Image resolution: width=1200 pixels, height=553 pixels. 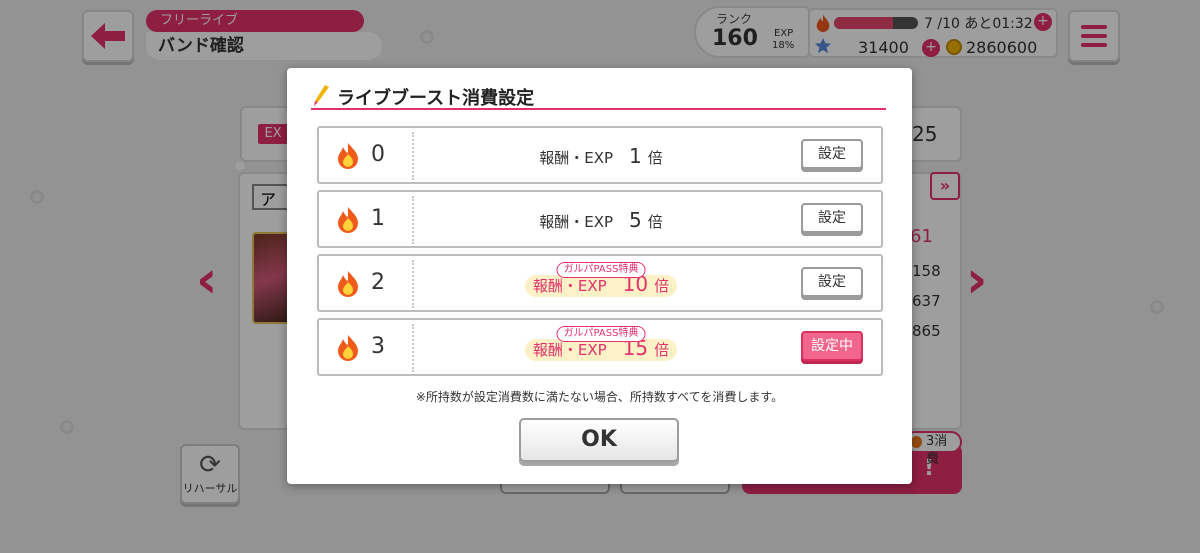 I want to click on boost-option-row: 2 ガルパPASS特典 報酬・EXP 10 倍設定, so click(x=600, y=283).